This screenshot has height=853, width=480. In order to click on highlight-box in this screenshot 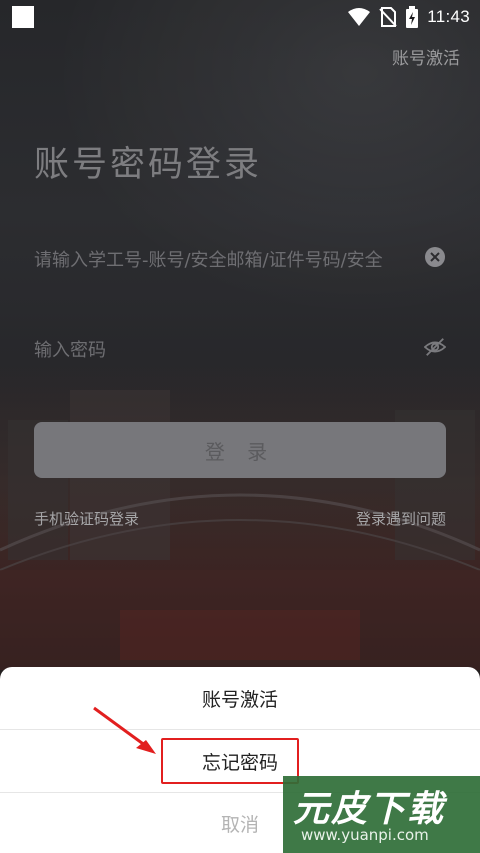, I will do `click(230, 761)`.